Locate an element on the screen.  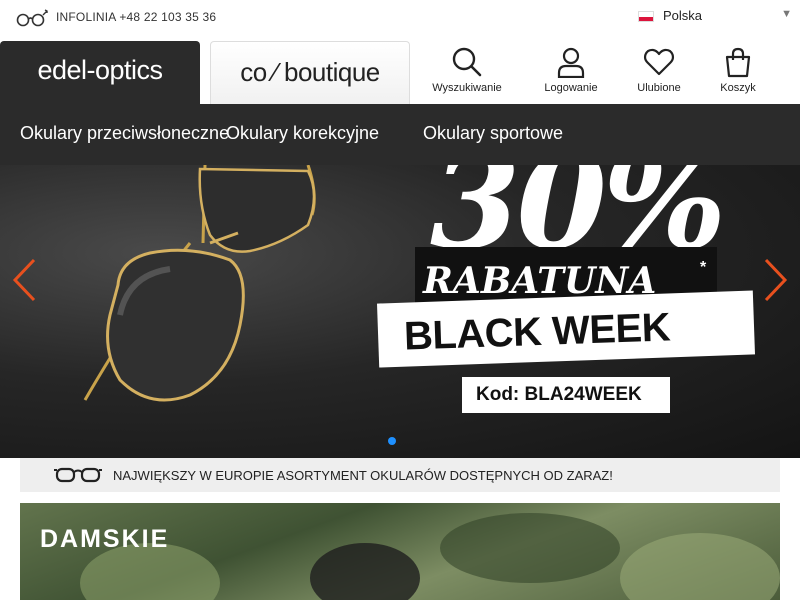
eyeglasses-icon is located at coordinates (78, 475).